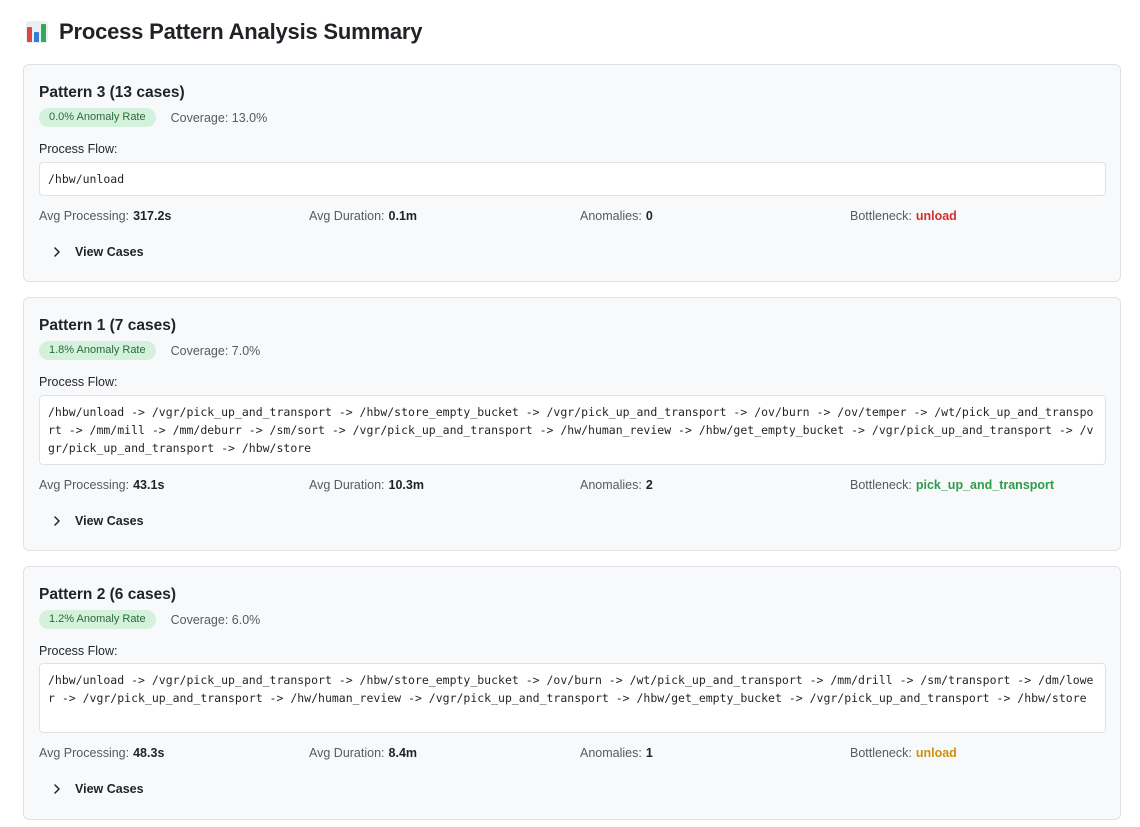  I want to click on page-title: Process Pattern Analysis Summary, so click(241, 31).